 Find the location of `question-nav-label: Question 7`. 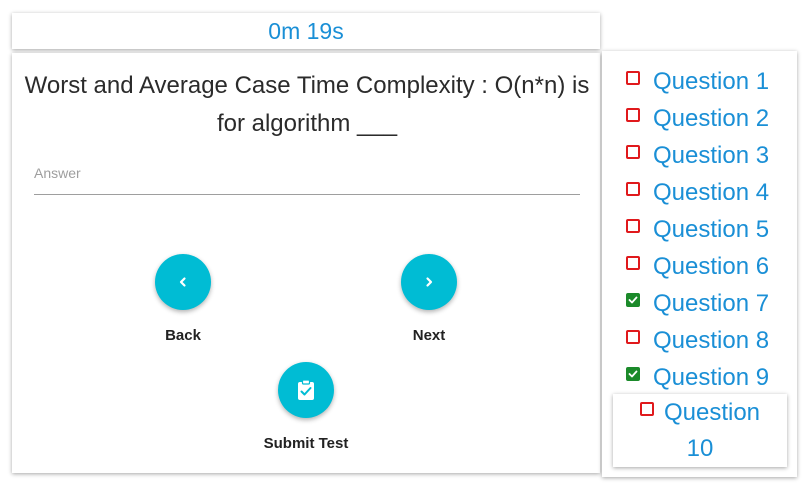

question-nav-label: Question 7 is located at coordinates (711, 303).